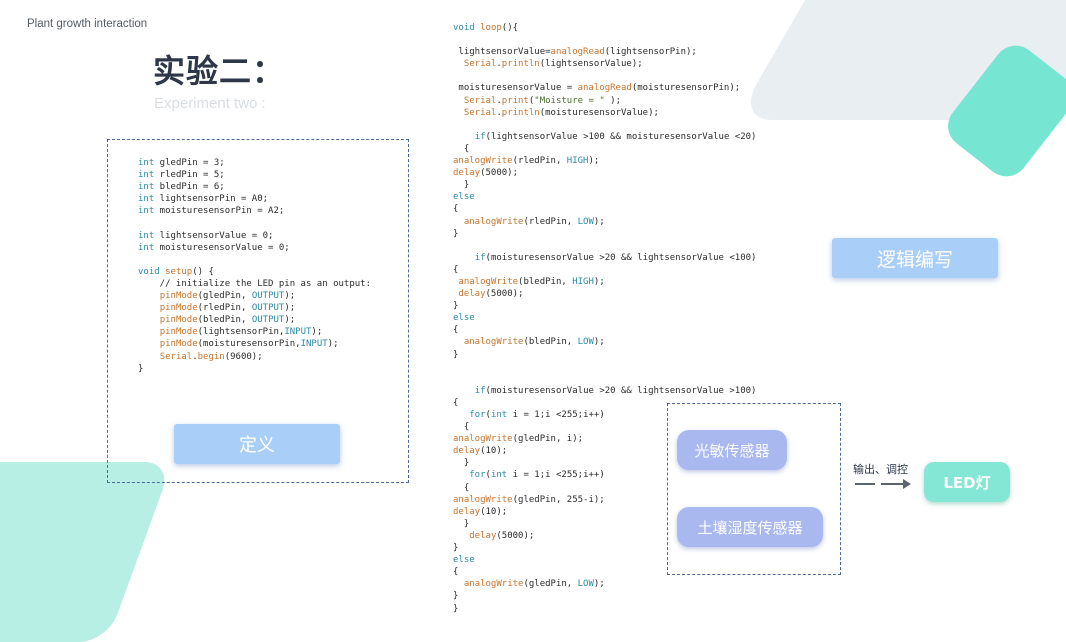  What do you see at coordinates (754, 489) in the screenshot?
I see `sensor-group` at bounding box center [754, 489].